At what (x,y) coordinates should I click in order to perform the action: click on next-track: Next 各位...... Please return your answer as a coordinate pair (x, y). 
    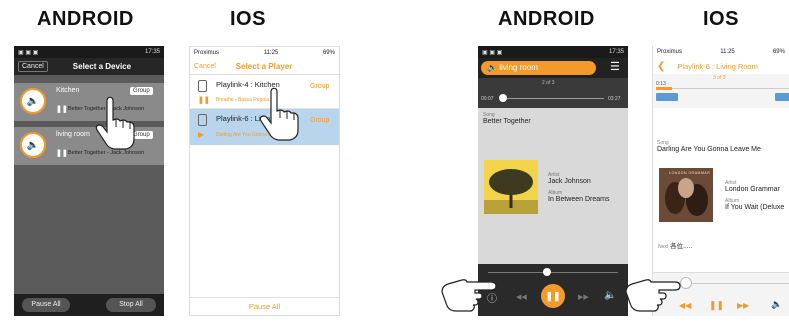
    Looking at the image, I should click on (675, 245).